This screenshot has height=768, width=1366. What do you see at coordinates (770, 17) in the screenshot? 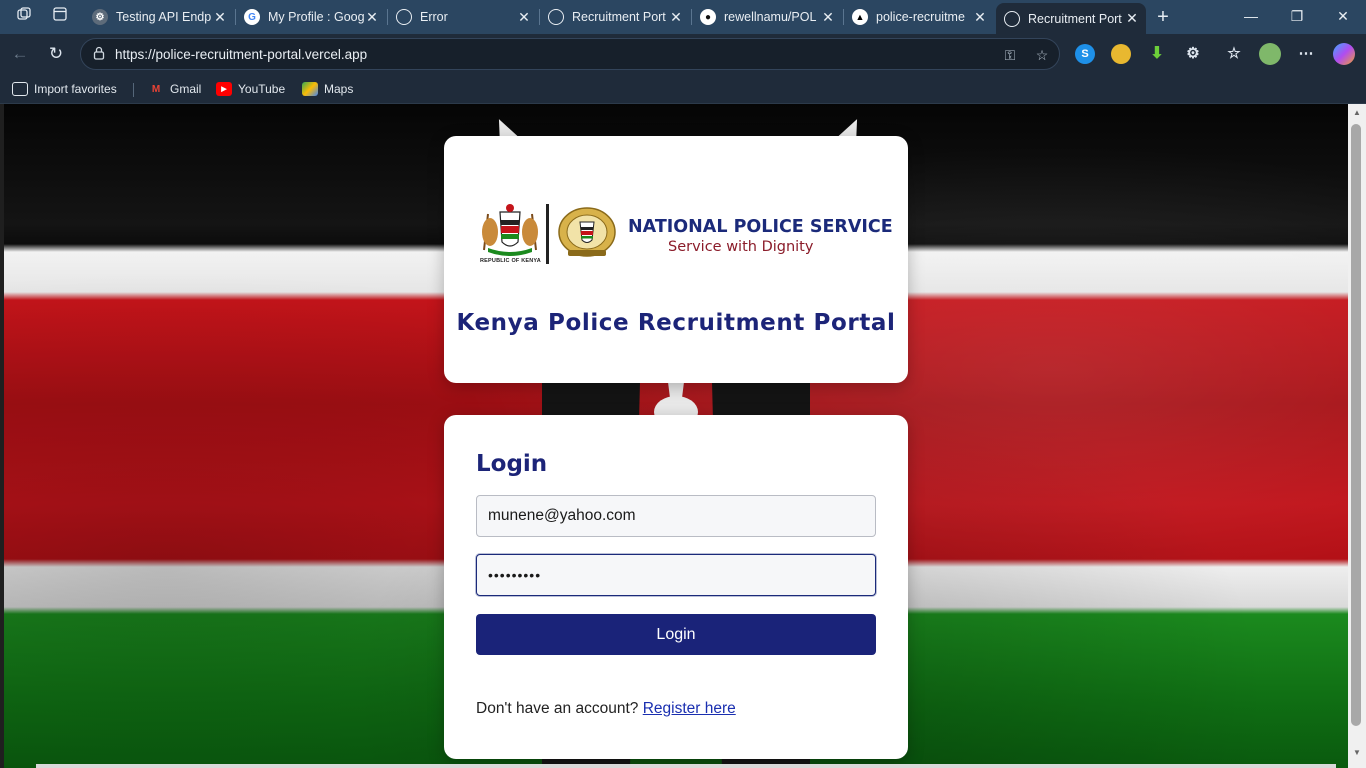
I see `tab-title: rewellnamu/POL` at bounding box center [770, 17].